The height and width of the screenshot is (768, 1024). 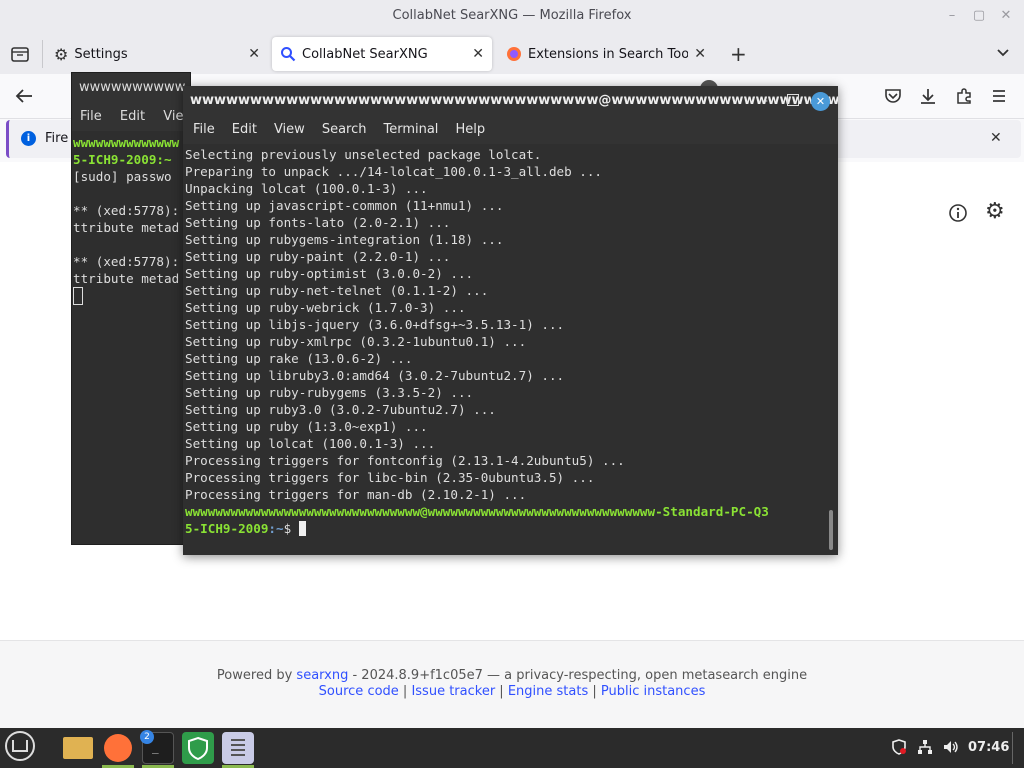 I want to click on terminal-menubar: File Edit View Search Terminal Help, so click(x=510, y=130).